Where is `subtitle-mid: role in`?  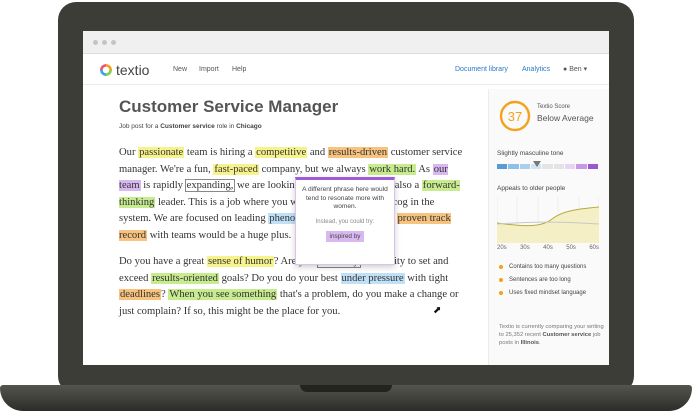 subtitle-mid: role in is located at coordinates (225, 126).